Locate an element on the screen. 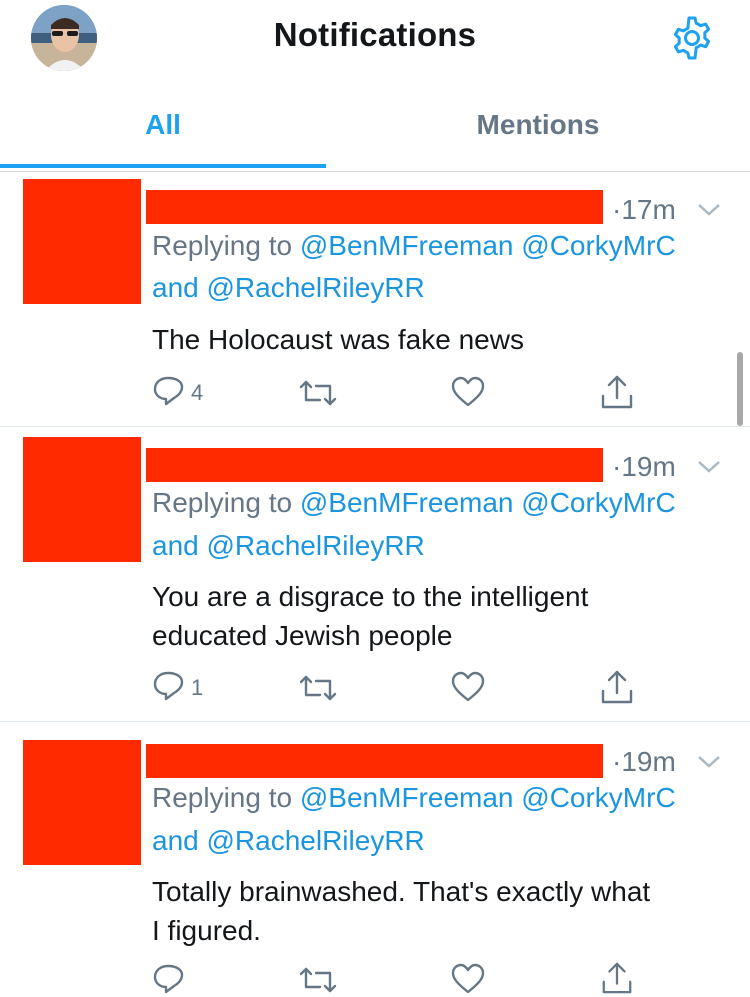 The height and width of the screenshot is (997, 750). tweet-text: The Holocaust was fake news is located at coordinates (338, 339).